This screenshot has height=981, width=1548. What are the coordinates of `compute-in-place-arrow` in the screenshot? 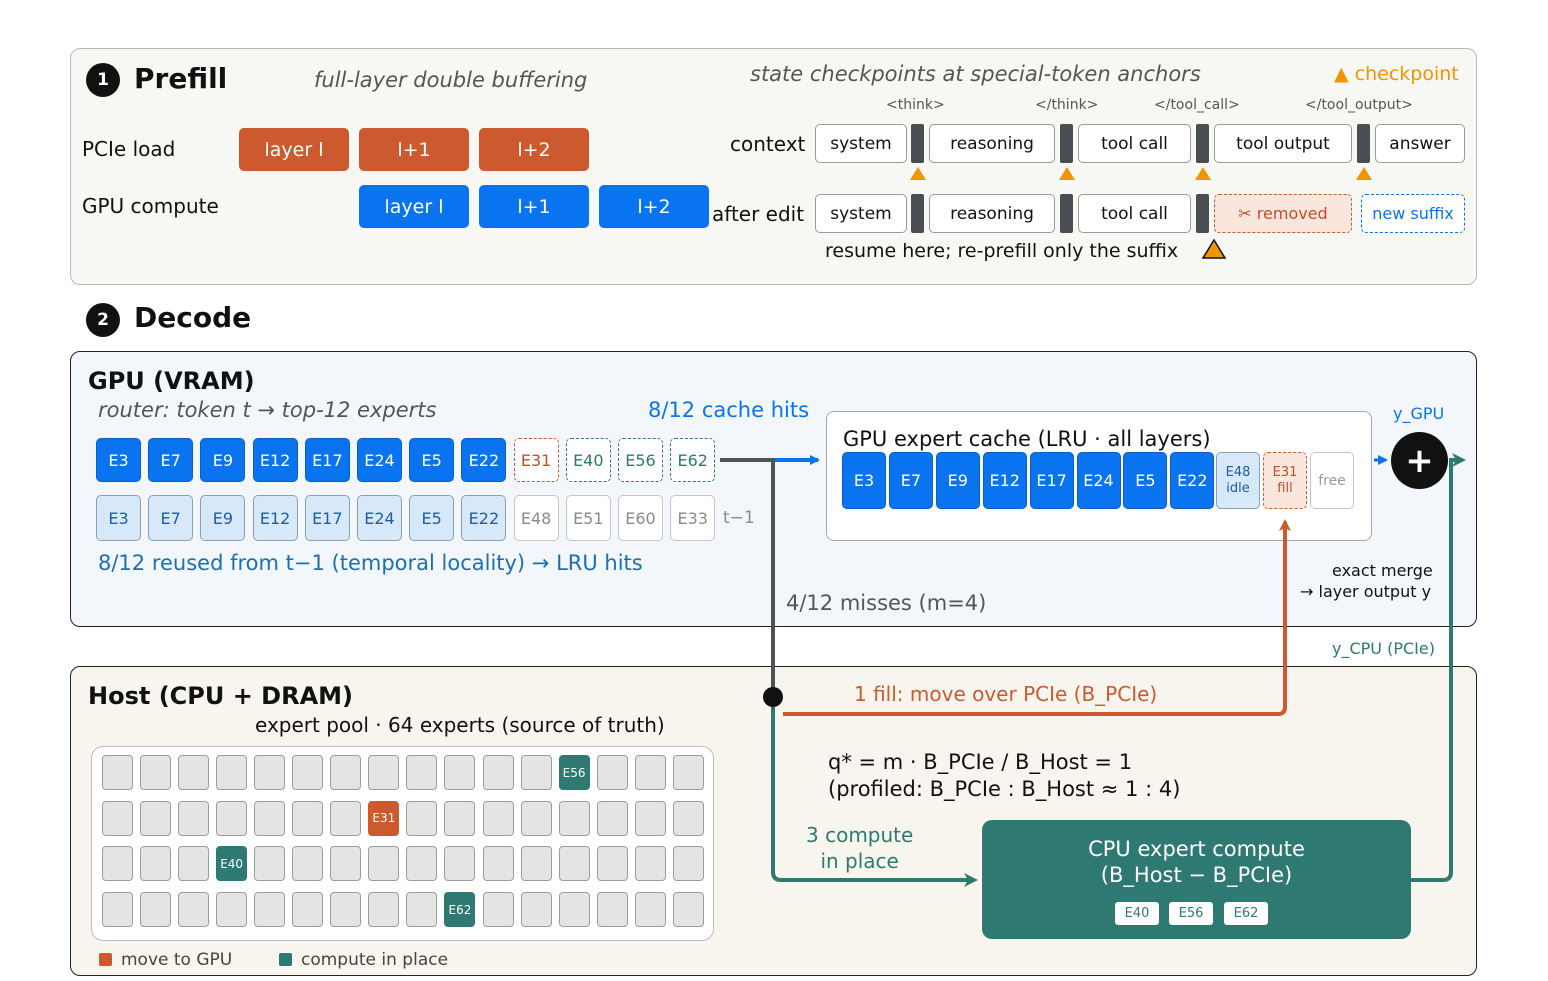 It's located at (874, 797).